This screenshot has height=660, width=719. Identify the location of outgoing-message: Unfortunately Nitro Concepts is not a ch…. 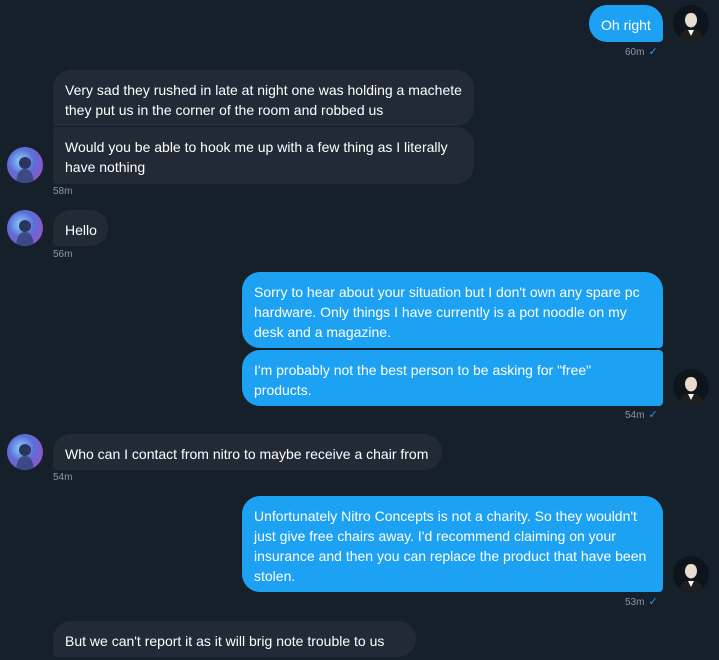
(452, 544).